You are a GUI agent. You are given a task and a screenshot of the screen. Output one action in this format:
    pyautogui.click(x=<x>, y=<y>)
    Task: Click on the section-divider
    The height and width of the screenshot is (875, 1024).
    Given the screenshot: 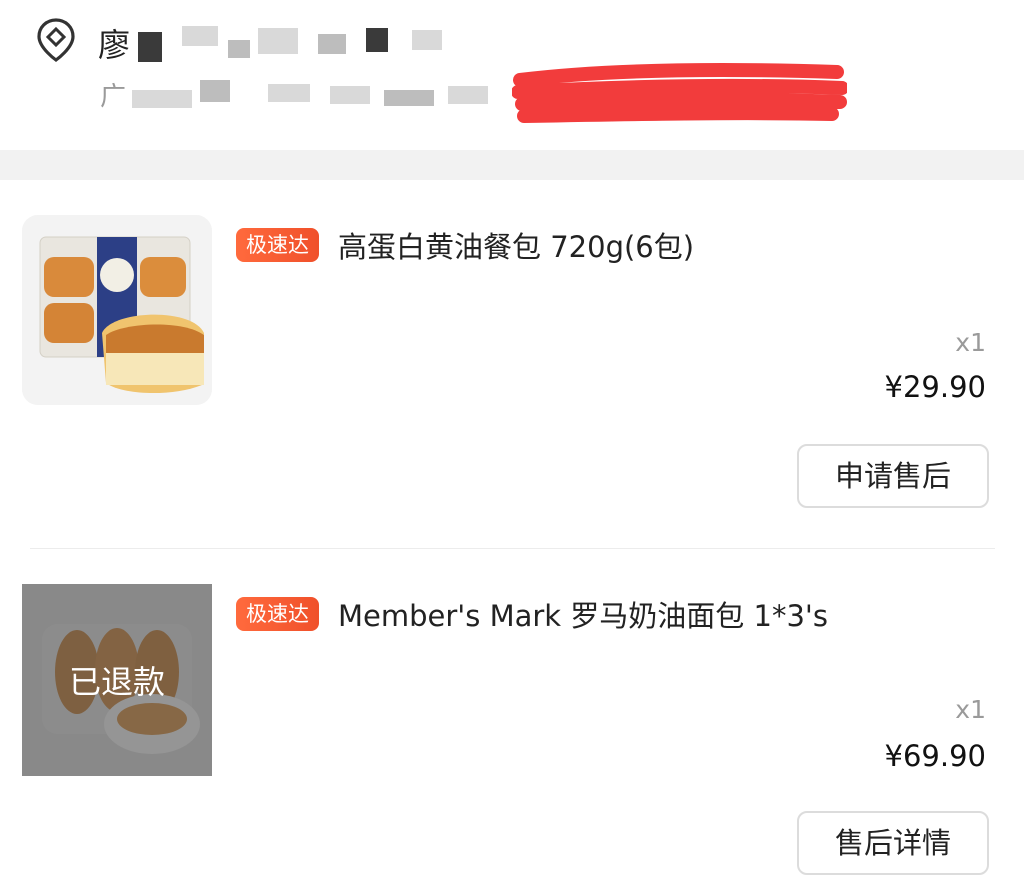 What is the action you would take?
    pyautogui.click(x=512, y=165)
    